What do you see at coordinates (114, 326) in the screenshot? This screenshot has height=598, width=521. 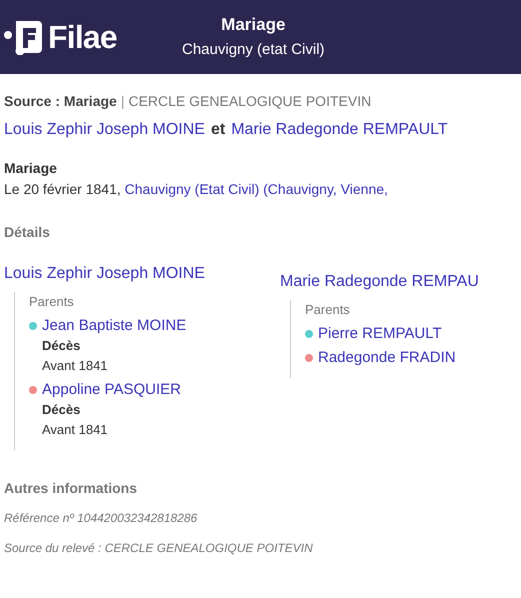 I see `parent-link: Jean Baptiste MOINE` at bounding box center [114, 326].